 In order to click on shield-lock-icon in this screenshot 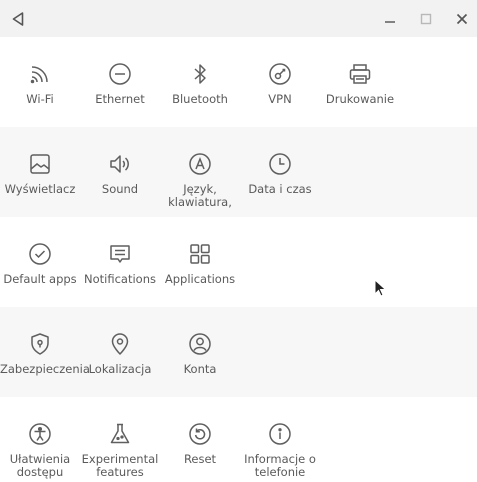, I will do `click(40, 344)`.